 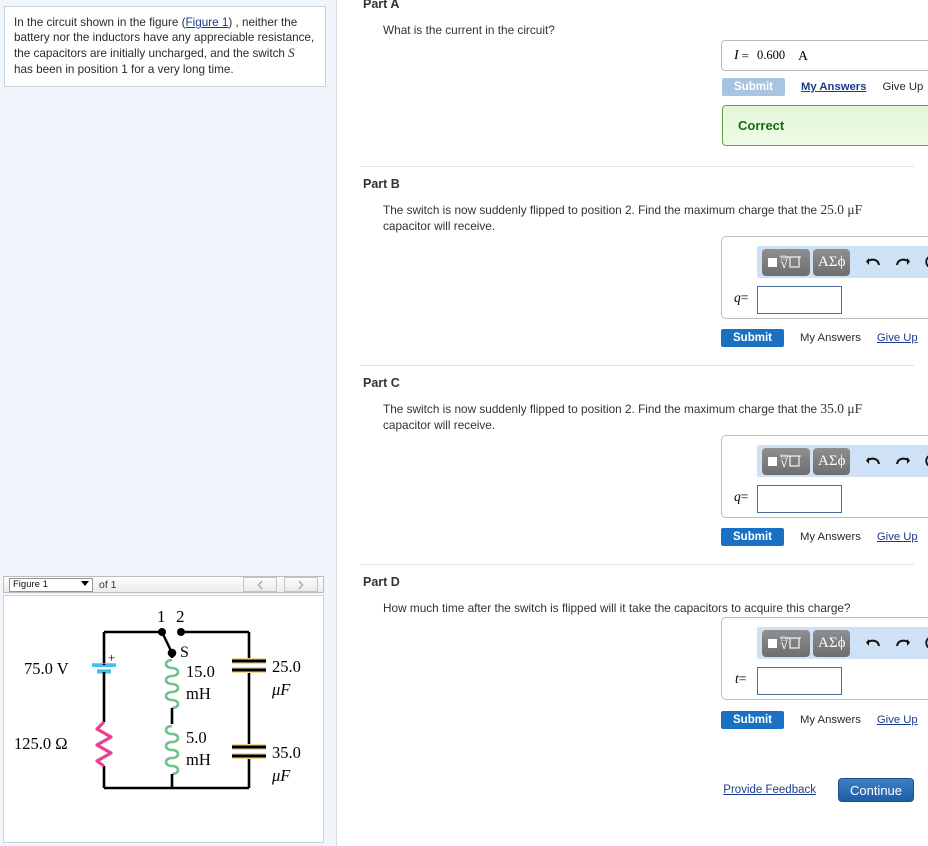 I want to click on part-d-answer-card: √□ ΑΣϕ ] ?, so click(x=824, y=658).